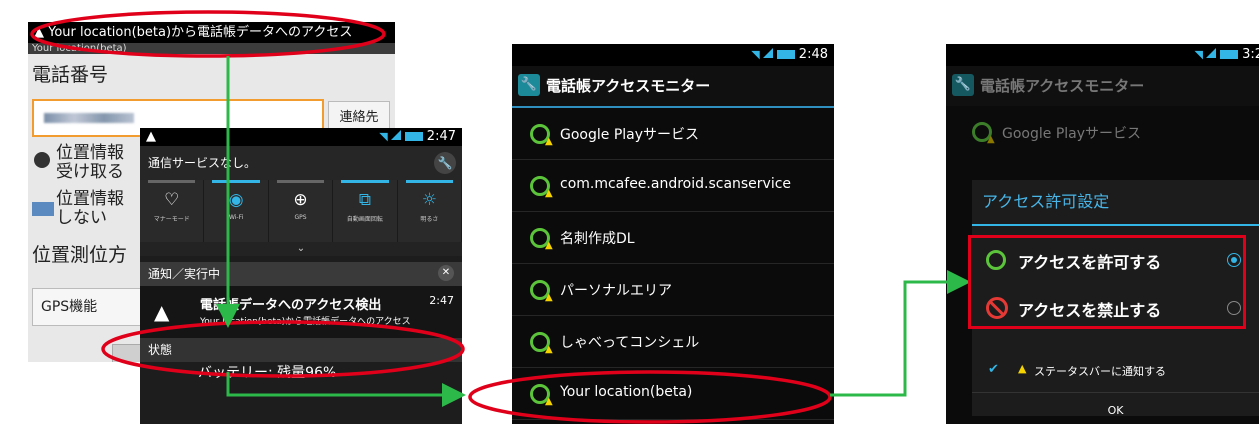  What do you see at coordinates (445, 163) in the screenshot?
I see `settings-wrench-icon: 🔧` at bounding box center [445, 163].